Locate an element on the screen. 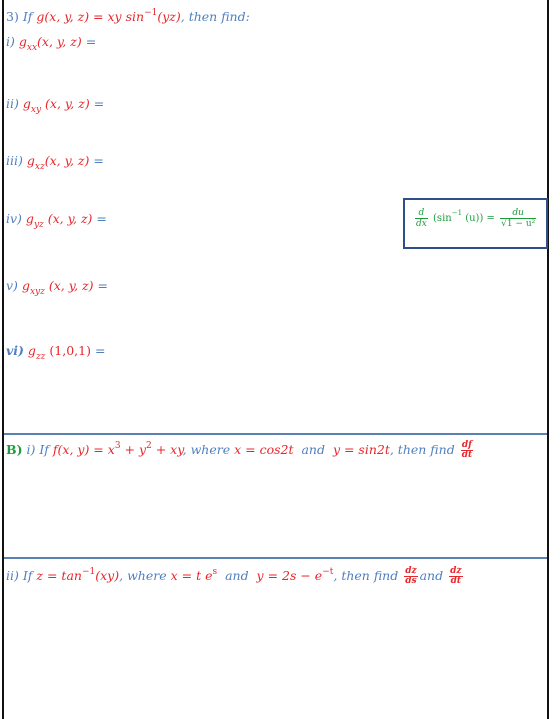  sub-label: i) is located at coordinates (31, 449).